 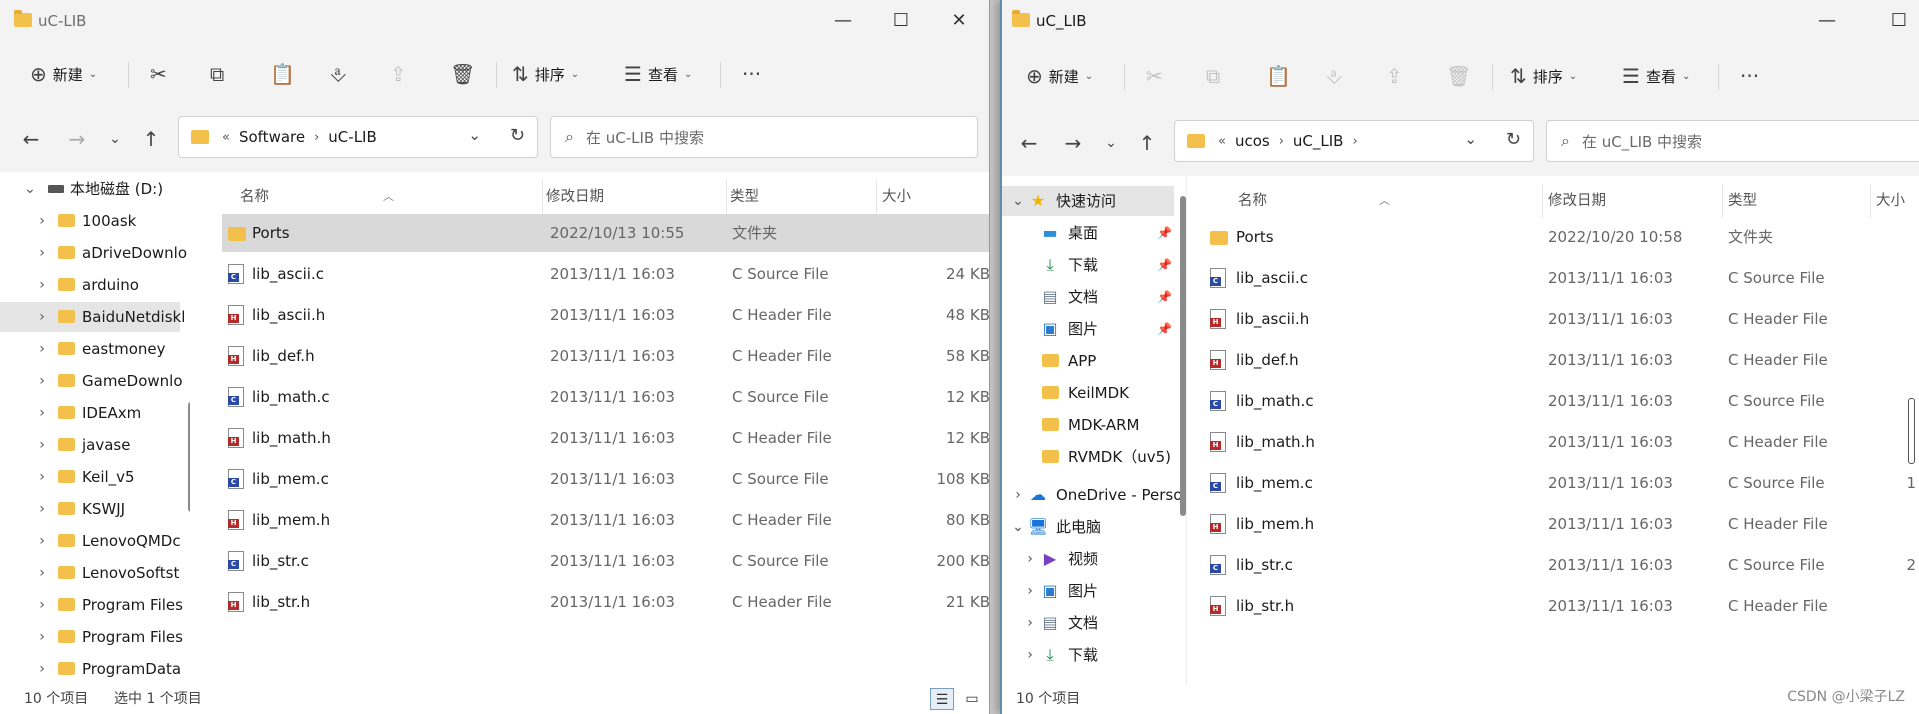 What do you see at coordinates (90, 509) in the screenshot?
I see `sidebar-item-folder: › KSWJJ` at bounding box center [90, 509].